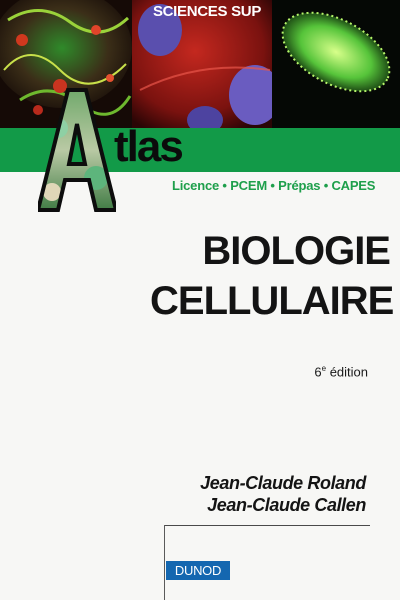  I want to click on author-name: Jean-Claude Roland, so click(283, 483).